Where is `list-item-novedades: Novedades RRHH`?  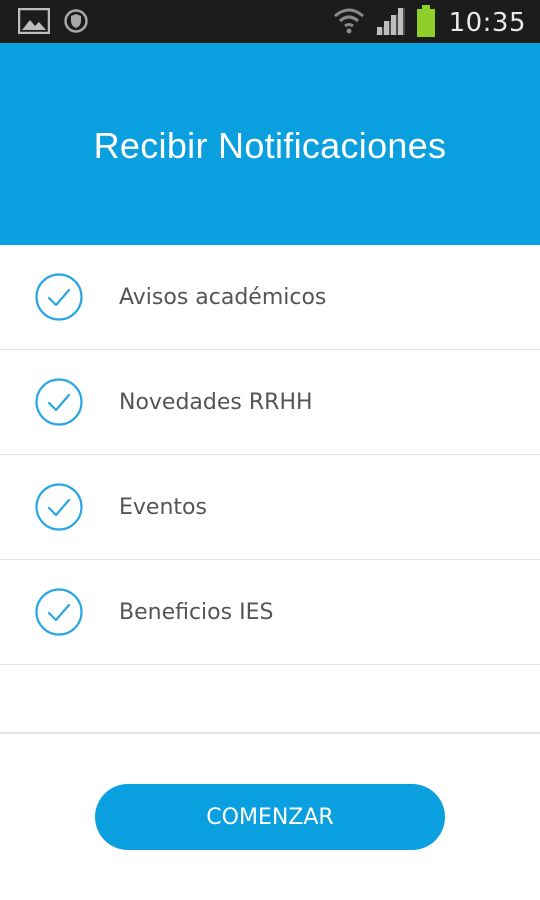 list-item-novedades: Novedades RRHH is located at coordinates (270, 402).